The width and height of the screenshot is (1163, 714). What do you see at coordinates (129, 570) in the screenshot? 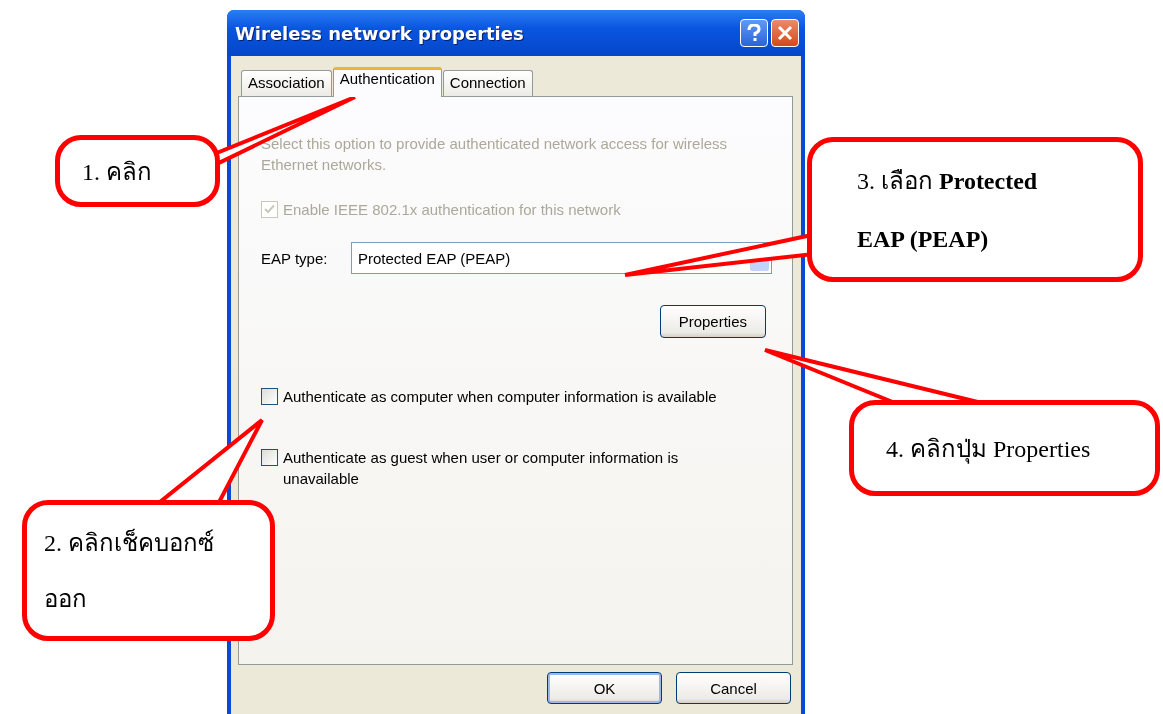
I see `callout-text: 2. คลิกเช็คบอกซ์ ออก` at bounding box center [129, 570].